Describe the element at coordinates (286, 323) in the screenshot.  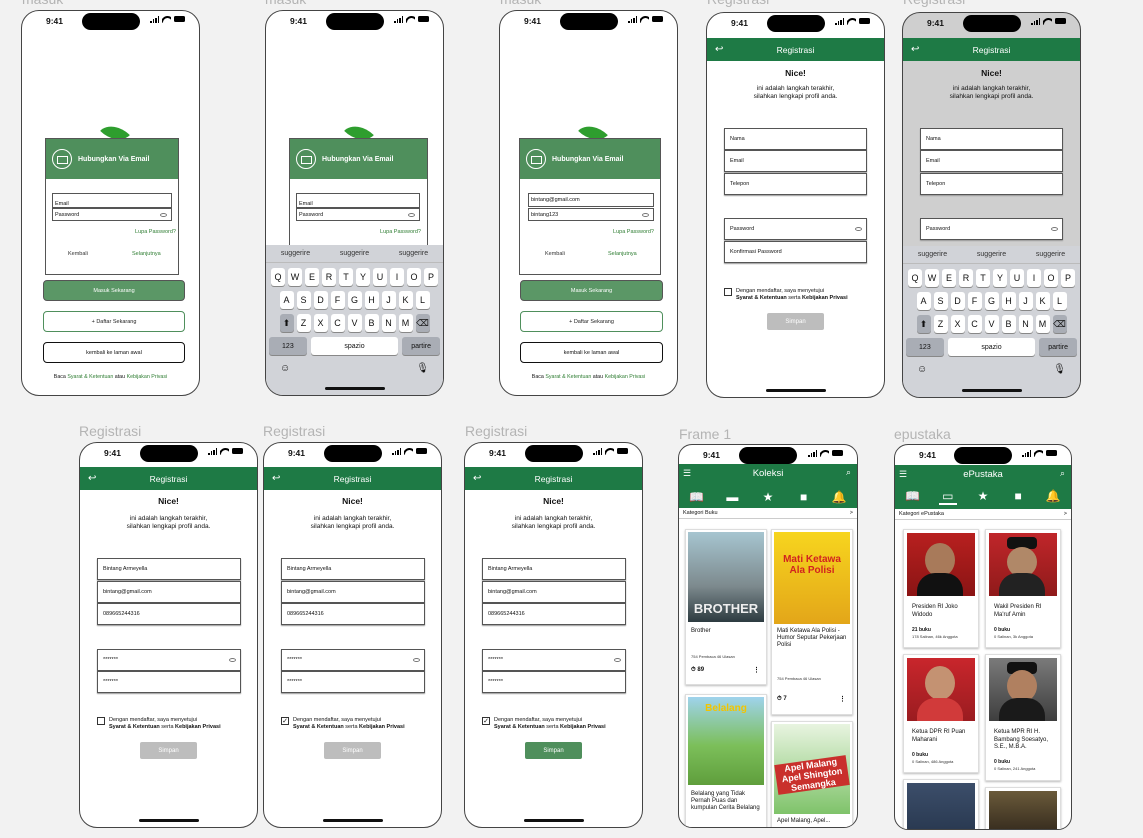
I see `shift-key: ⬆` at that location.